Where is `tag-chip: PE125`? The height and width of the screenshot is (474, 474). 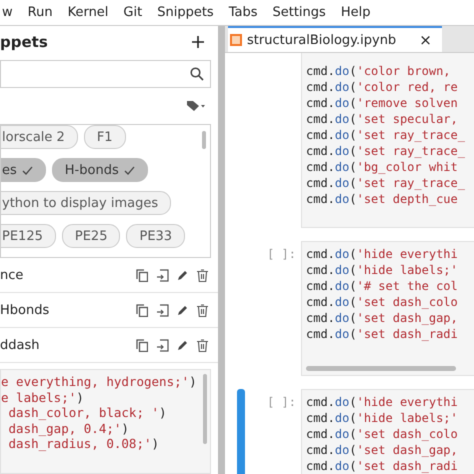 tag-chip: PE125 is located at coordinates (28, 236).